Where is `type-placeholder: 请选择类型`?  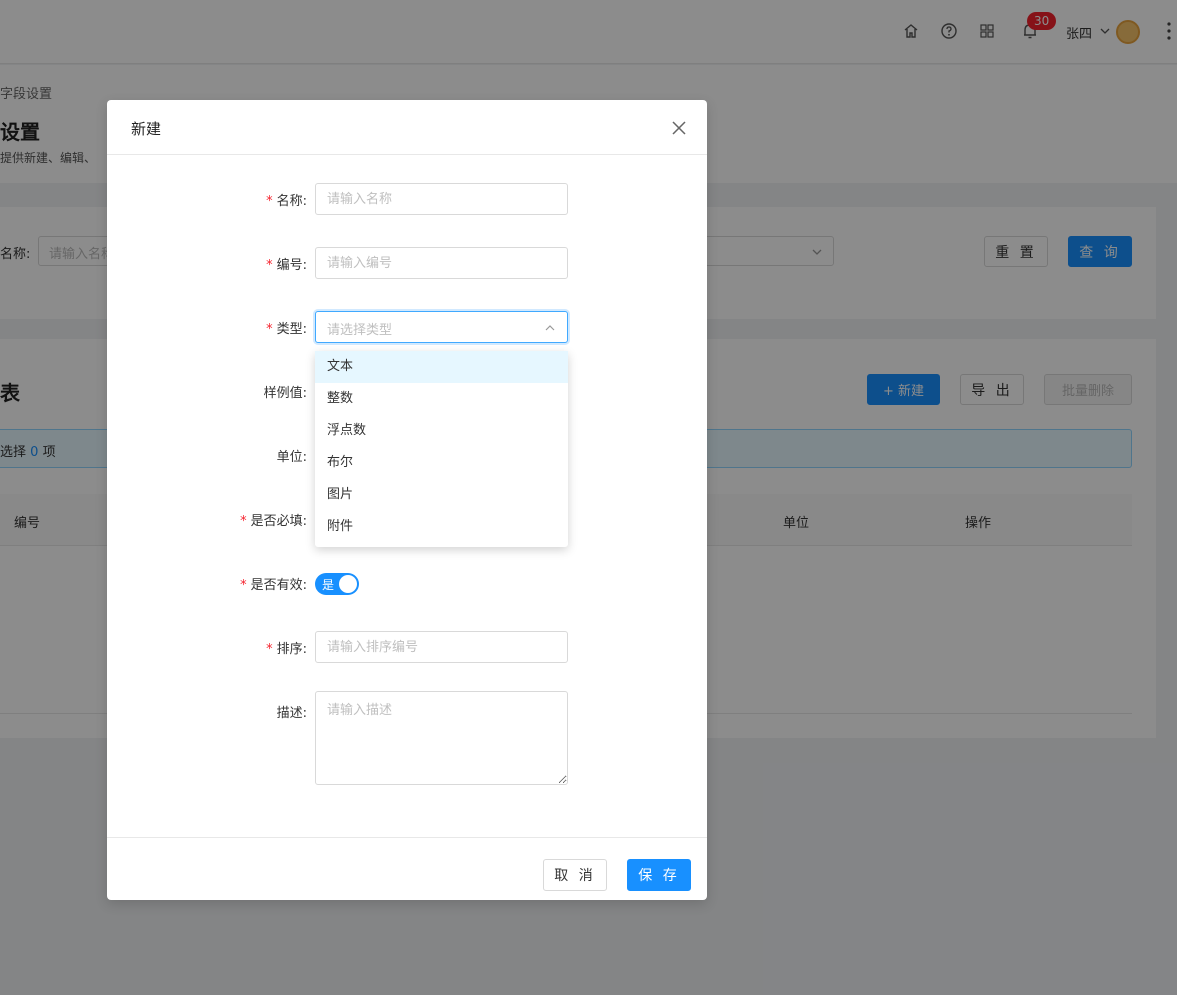 type-placeholder: 请选择类型 is located at coordinates (360, 330).